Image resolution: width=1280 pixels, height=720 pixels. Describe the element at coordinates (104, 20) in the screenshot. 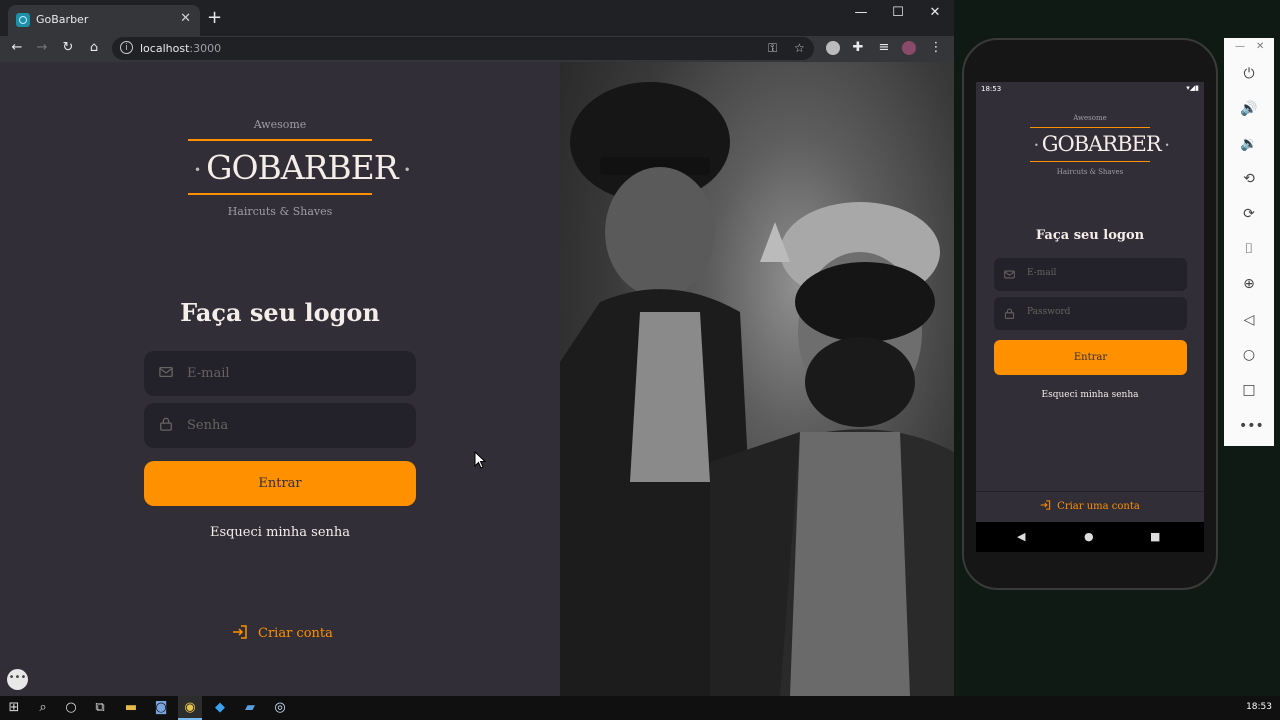

I see `tab-gobarber: GoBarber ✕` at that location.